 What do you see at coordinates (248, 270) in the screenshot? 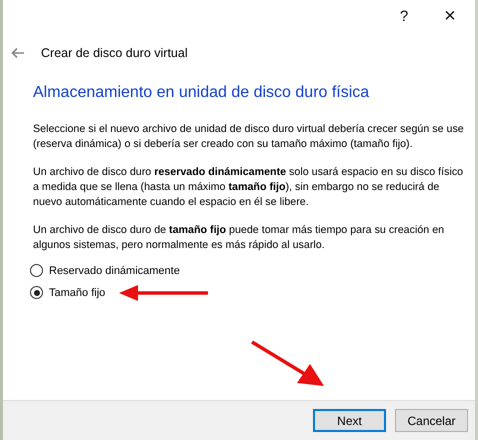
I see `radio-option: Reservado dinámicamente` at bounding box center [248, 270].